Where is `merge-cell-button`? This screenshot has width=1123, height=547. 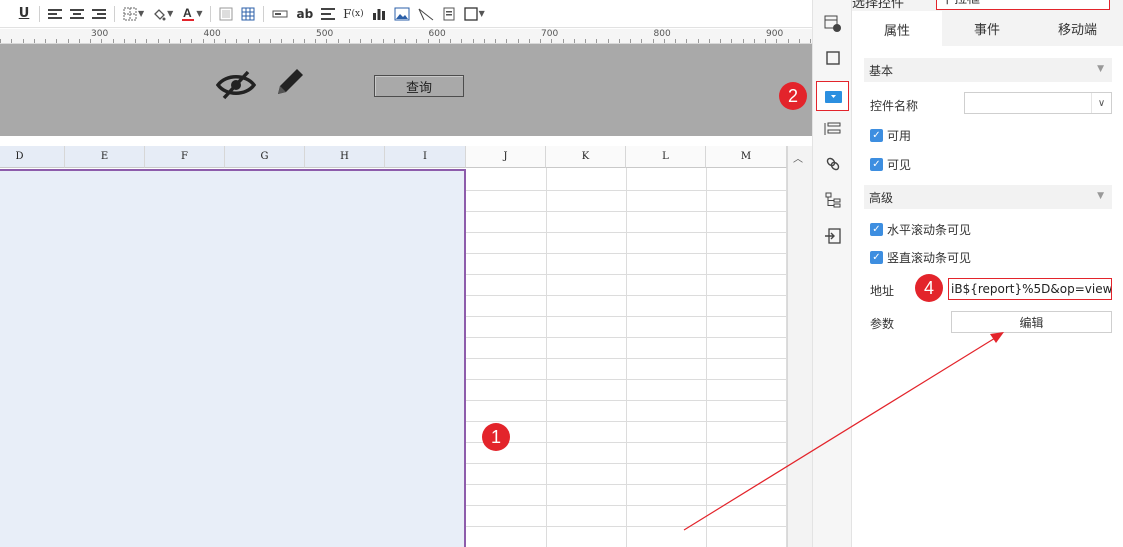
merge-cell-button is located at coordinates (226, 14).